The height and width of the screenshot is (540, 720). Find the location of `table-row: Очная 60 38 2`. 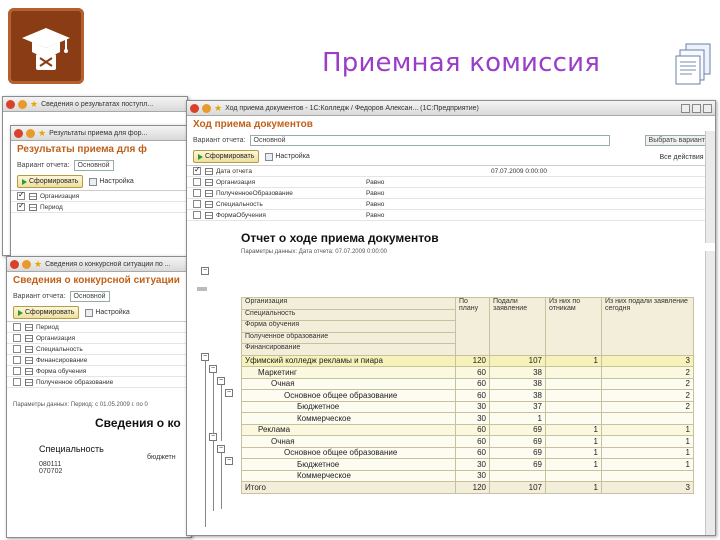

table-row: Очная 60 38 2 is located at coordinates (467, 383).